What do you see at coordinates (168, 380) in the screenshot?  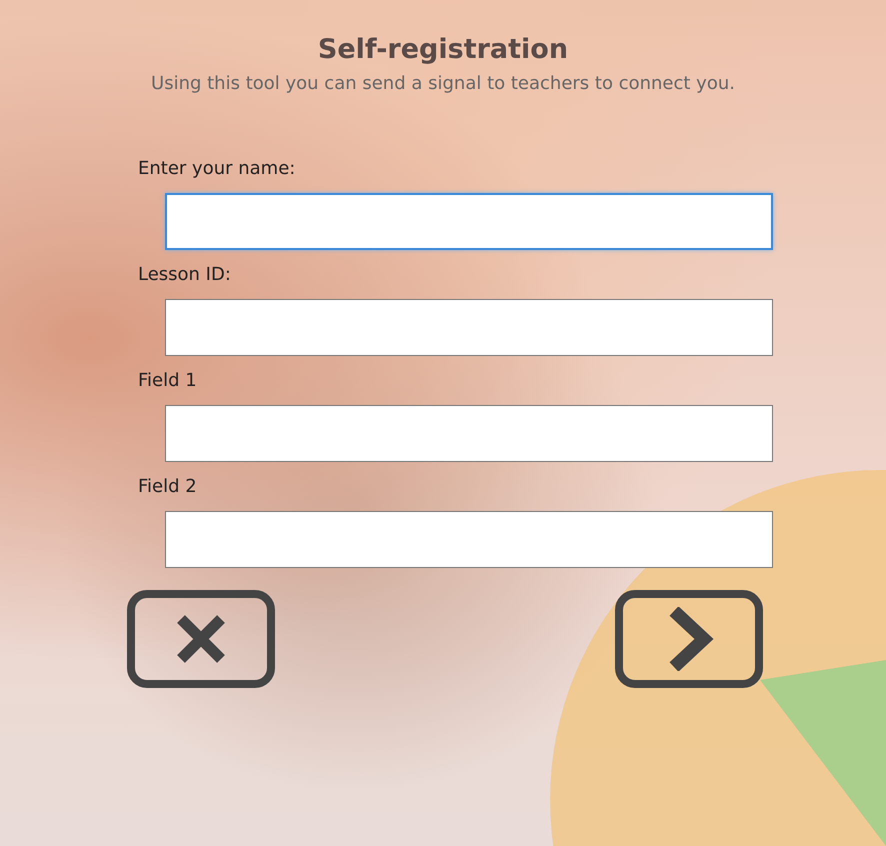 I see `field-label: Field 1` at bounding box center [168, 380].